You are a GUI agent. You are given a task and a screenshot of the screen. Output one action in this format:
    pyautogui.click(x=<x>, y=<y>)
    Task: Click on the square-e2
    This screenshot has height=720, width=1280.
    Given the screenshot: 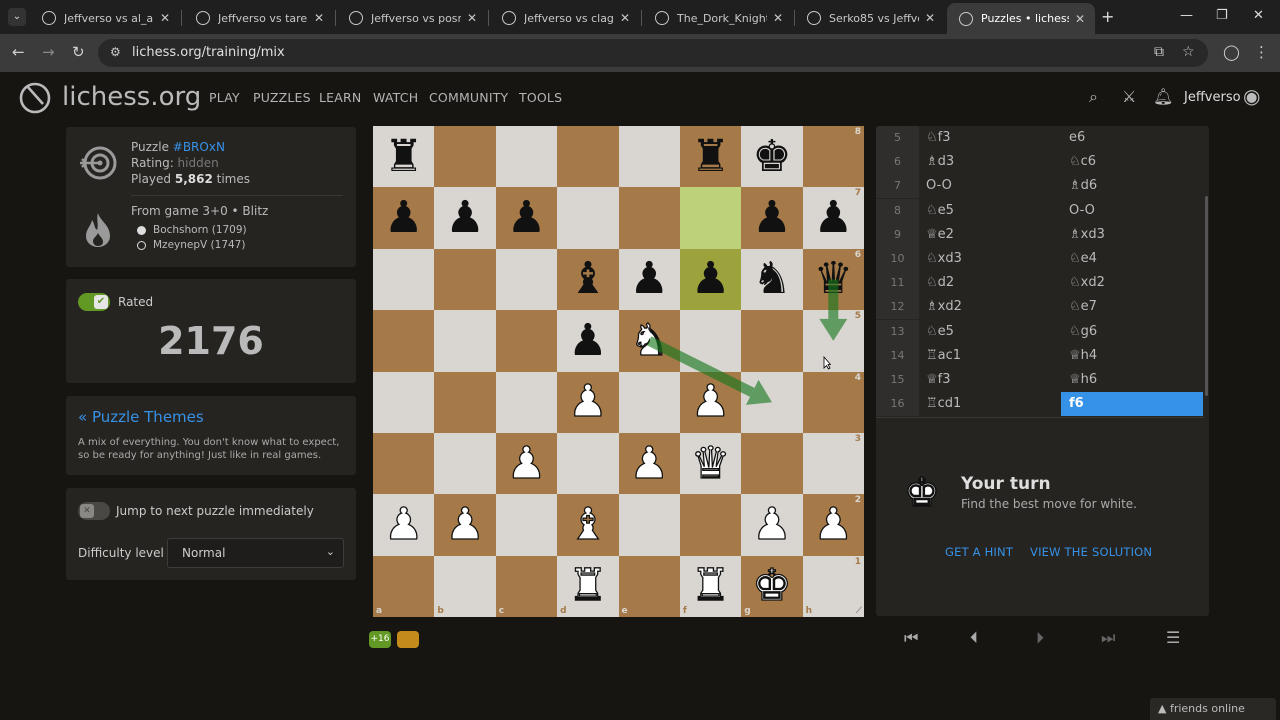 What is the action you would take?
    pyautogui.click(x=649, y=525)
    